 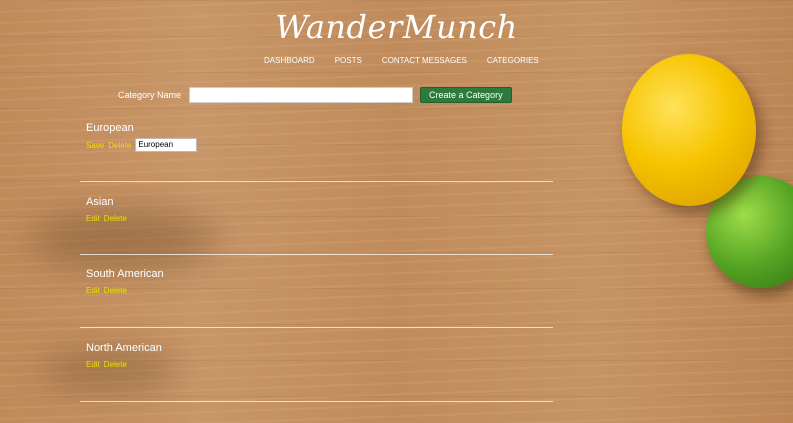 What do you see at coordinates (396, 27) in the screenshot?
I see `site-logo: WanderMunch` at bounding box center [396, 27].